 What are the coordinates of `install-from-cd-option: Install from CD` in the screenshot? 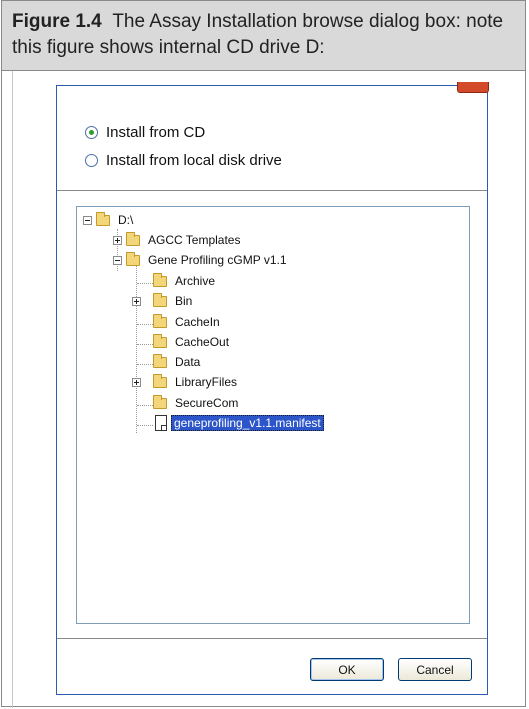 It's located at (145, 132).